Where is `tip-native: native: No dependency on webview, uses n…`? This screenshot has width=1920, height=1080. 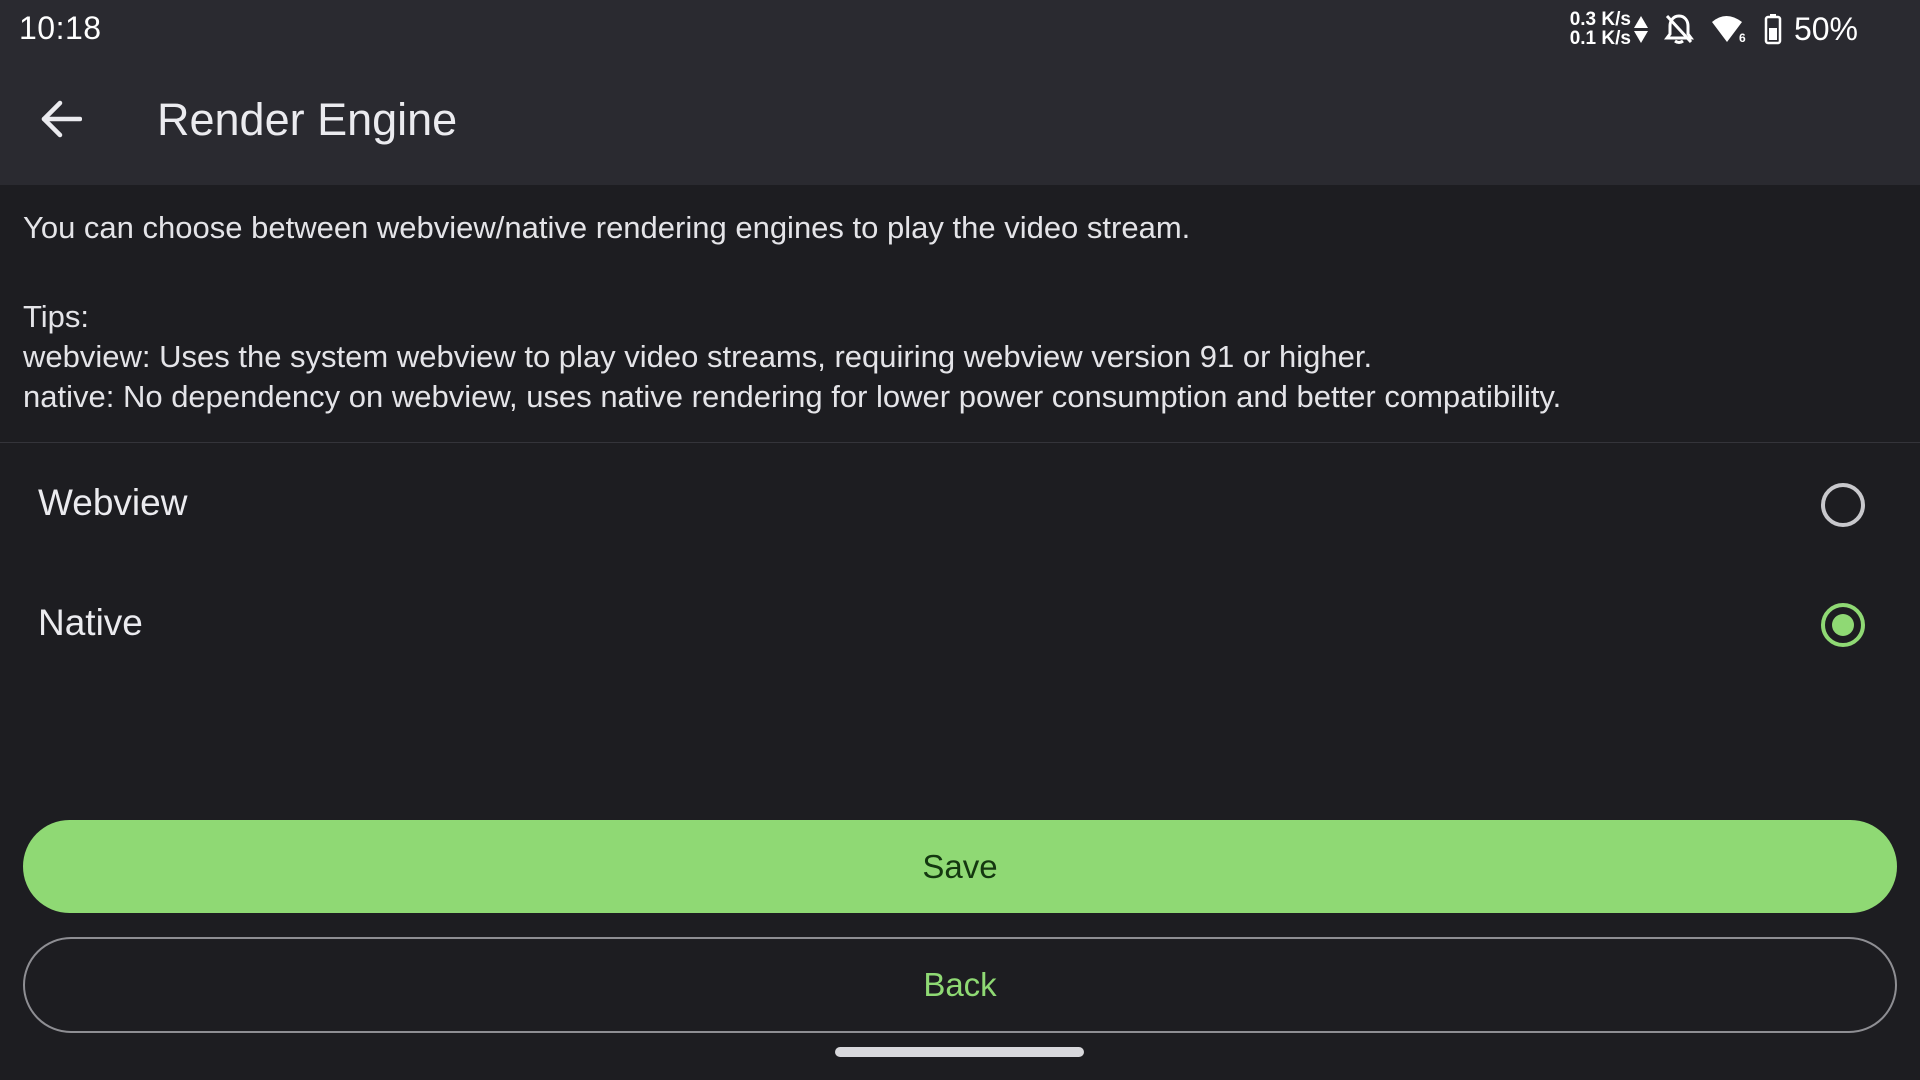 tip-native: native: No dependency on webview, uses n… is located at coordinates (792, 396).